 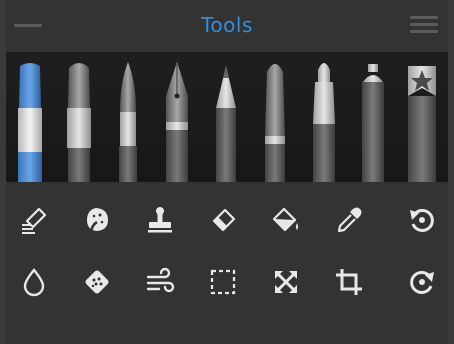 I want to click on transform-tool, so click(x=286, y=282).